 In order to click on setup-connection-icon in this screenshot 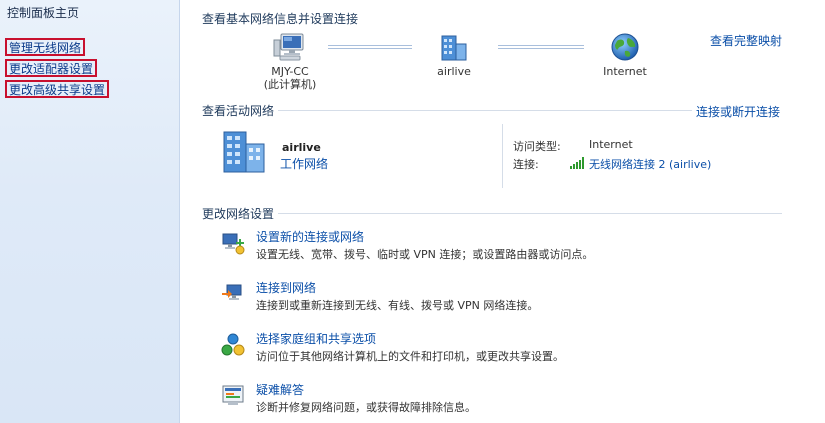, I will do `click(233, 244)`.